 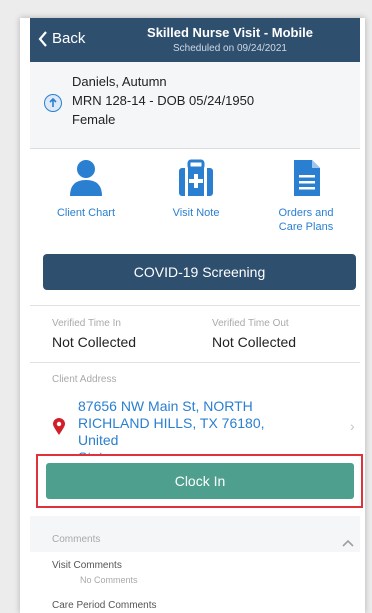 What do you see at coordinates (59, 426) in the screenshot?
I see `location-pin-icon` at bounding box center [59, 426].